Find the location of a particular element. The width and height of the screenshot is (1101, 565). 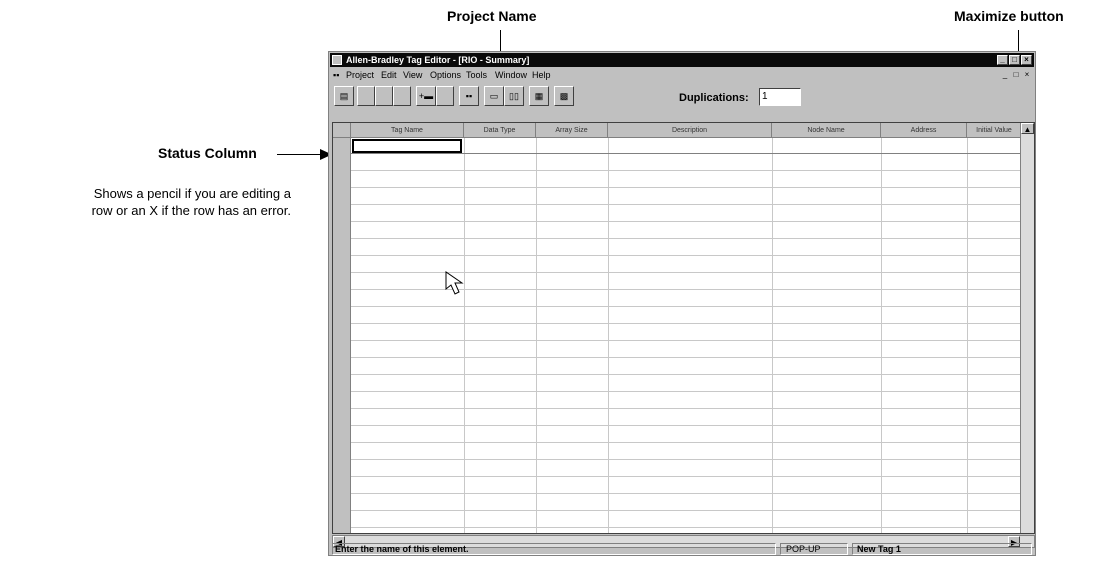

duplications-input: 1 is located at coordinates (780, 97).